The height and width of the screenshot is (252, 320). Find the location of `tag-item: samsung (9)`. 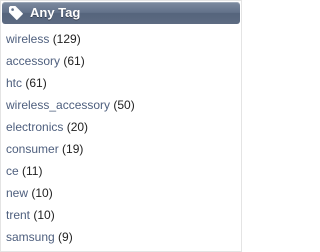

tag-item: samsung (9) is located at coordinates (70, 239).